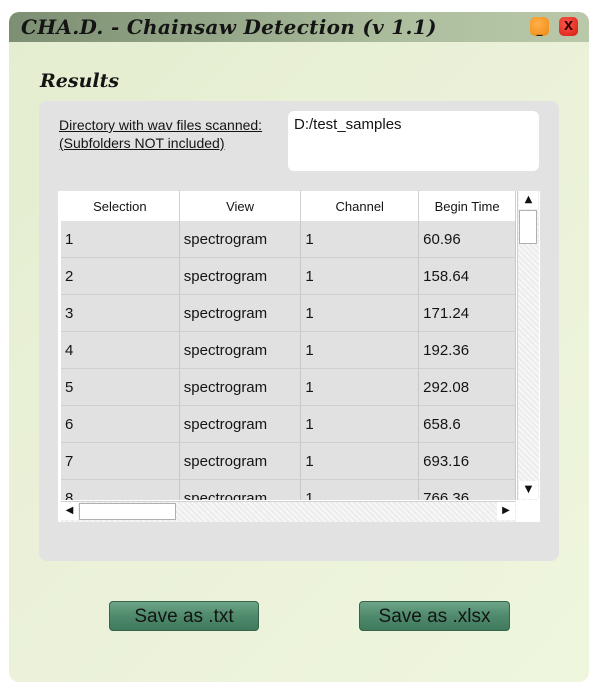  What do you see at coordinates (528, 490) in the screenshot?
I see `scroll-down-icon: ▼` at bounding box center [528, 490].